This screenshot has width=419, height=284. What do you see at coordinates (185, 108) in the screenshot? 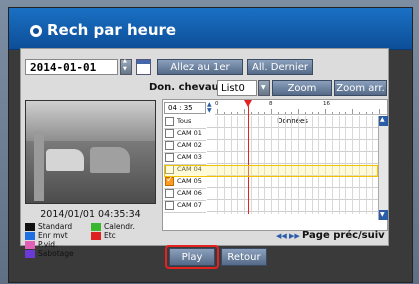
I see `time-input: 04 : 35` at bounding box center [185, 108].